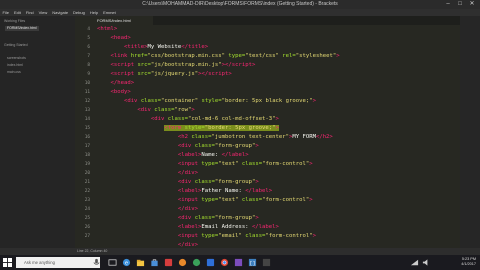 Image resolution: width=480 pixels, height=270 pixels. I want to click on editor-scrollbar, so click(470, 132).